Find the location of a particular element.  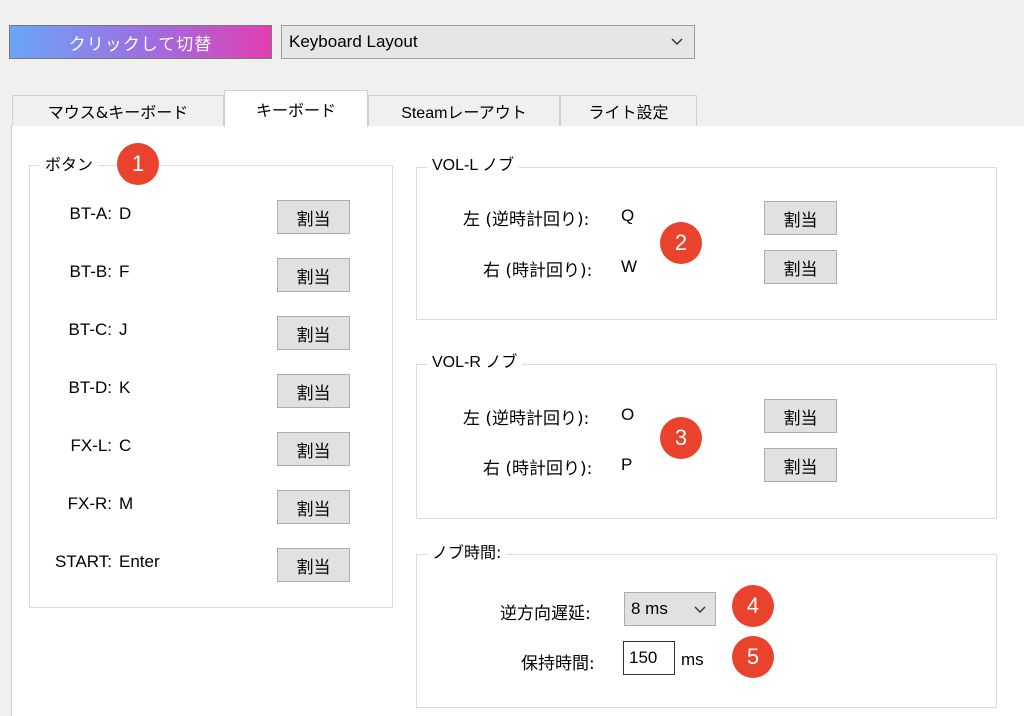

button-row-key: Enter is located at coordinates (139, 561).